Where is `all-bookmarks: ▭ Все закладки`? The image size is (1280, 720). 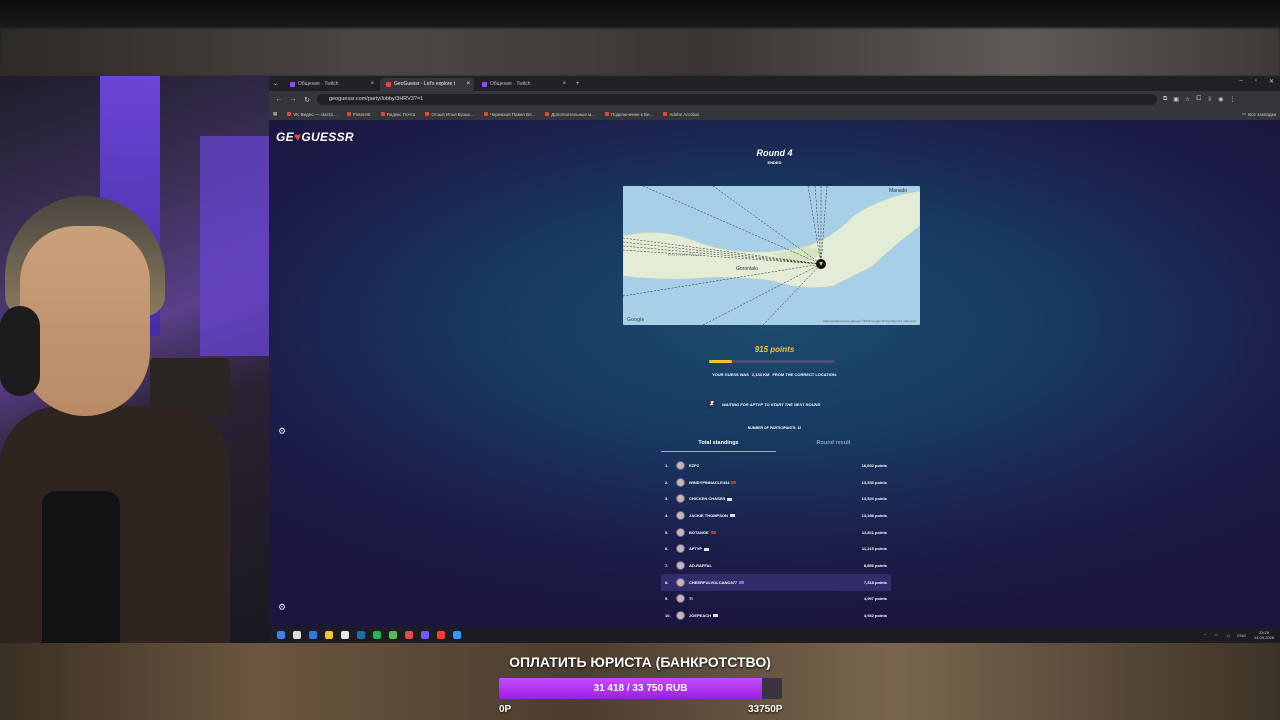
all-bookmarks: ▭ Все закладки is located at coordinates (1259, 114).